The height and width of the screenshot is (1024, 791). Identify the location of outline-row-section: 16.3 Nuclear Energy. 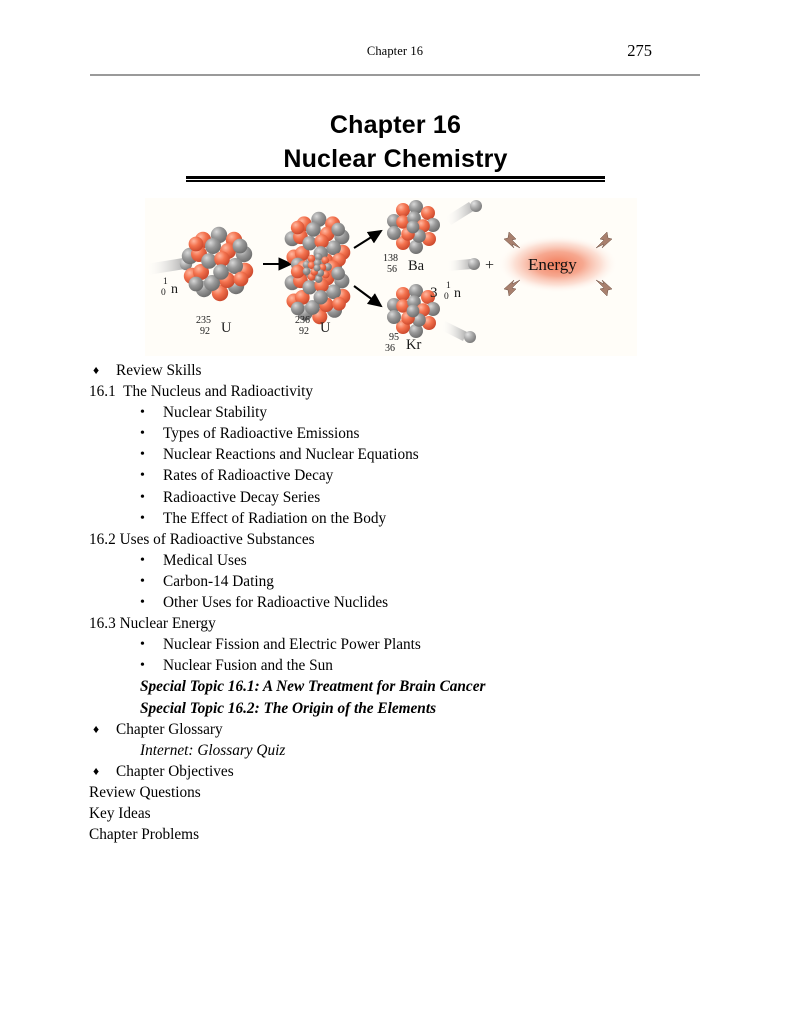
(399, 623).